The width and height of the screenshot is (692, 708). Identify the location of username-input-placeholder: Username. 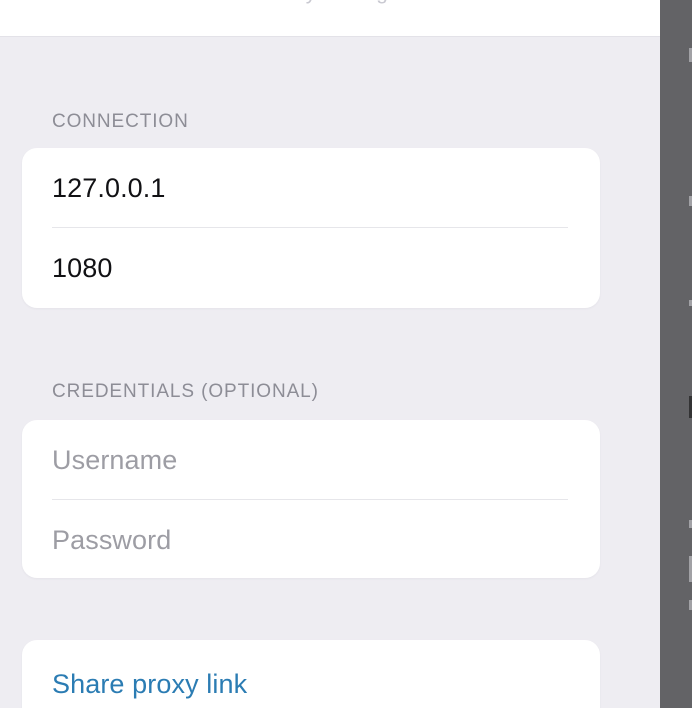
(114, 460).